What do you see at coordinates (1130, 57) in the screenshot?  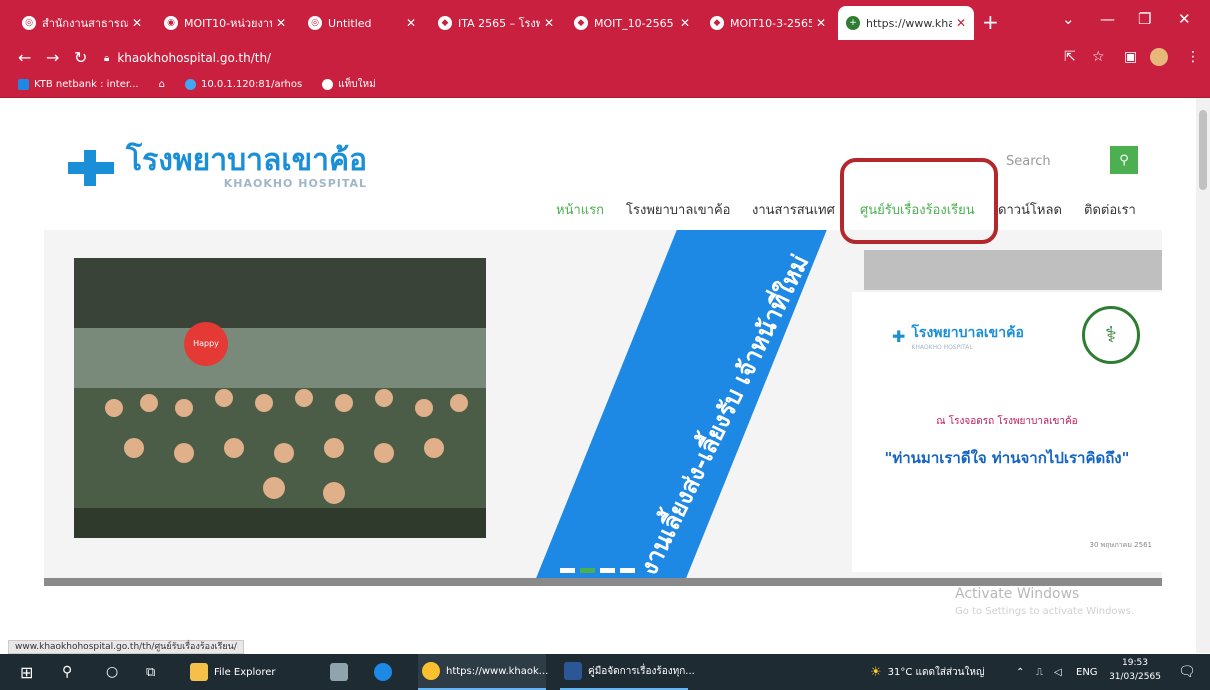 I see `sidebar-icon: ▣` at bounding box center [1130, 57].